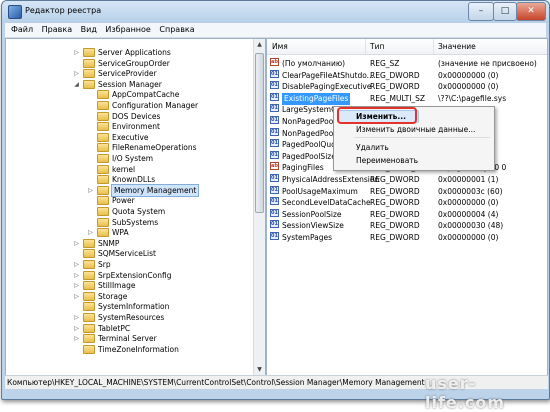 The width and height of the screenshot is (550, 412). What do you see at coordinates (129, 296) in the screenshot?
I see `tree-node: ▷ Storage` at bounding box center [129, 296].